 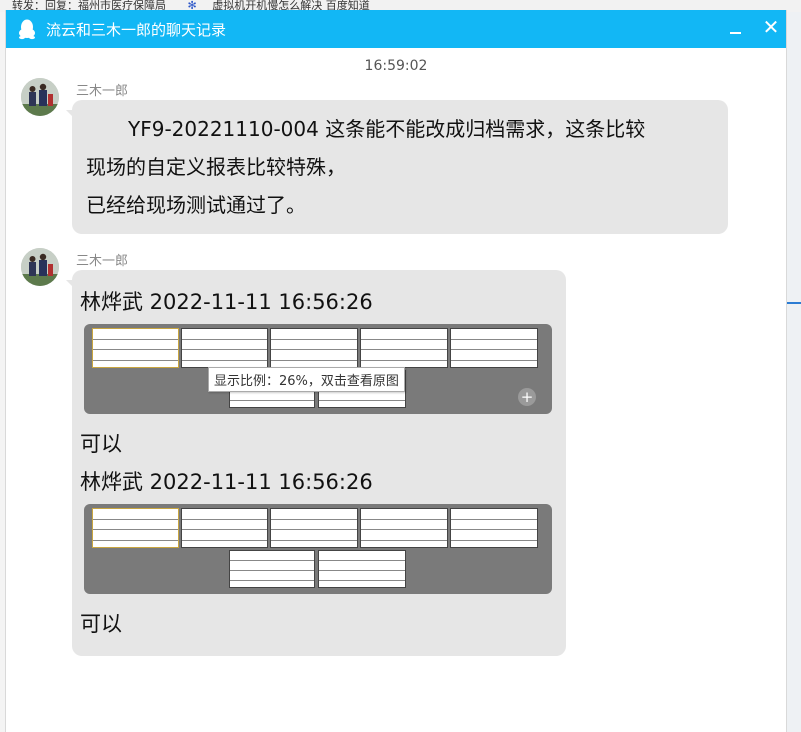 I want to click on title-bar: 流云和三木一郎的聊天记录 ✕, so click(x=396, y=29).